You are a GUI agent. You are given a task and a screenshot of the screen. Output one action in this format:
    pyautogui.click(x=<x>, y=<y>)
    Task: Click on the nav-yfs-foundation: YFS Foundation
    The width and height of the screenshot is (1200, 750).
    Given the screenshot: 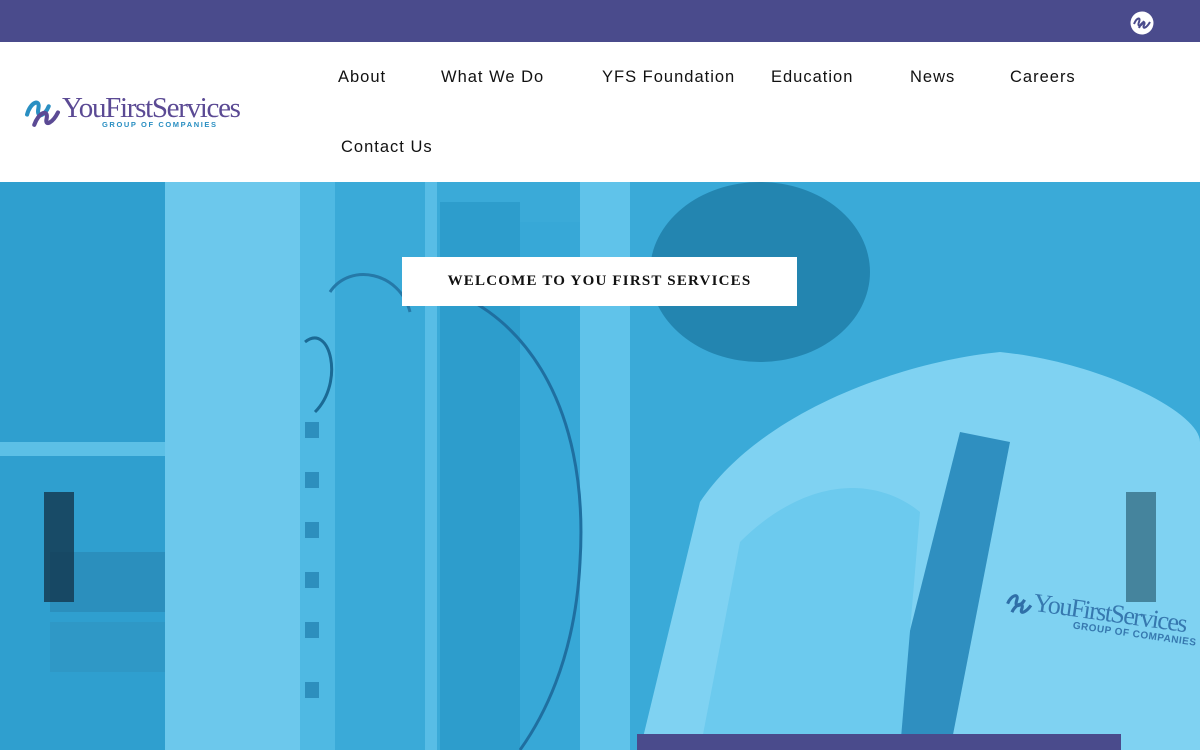 What is the action you would take?
    pyautogui.click(x=668, y=77)
    